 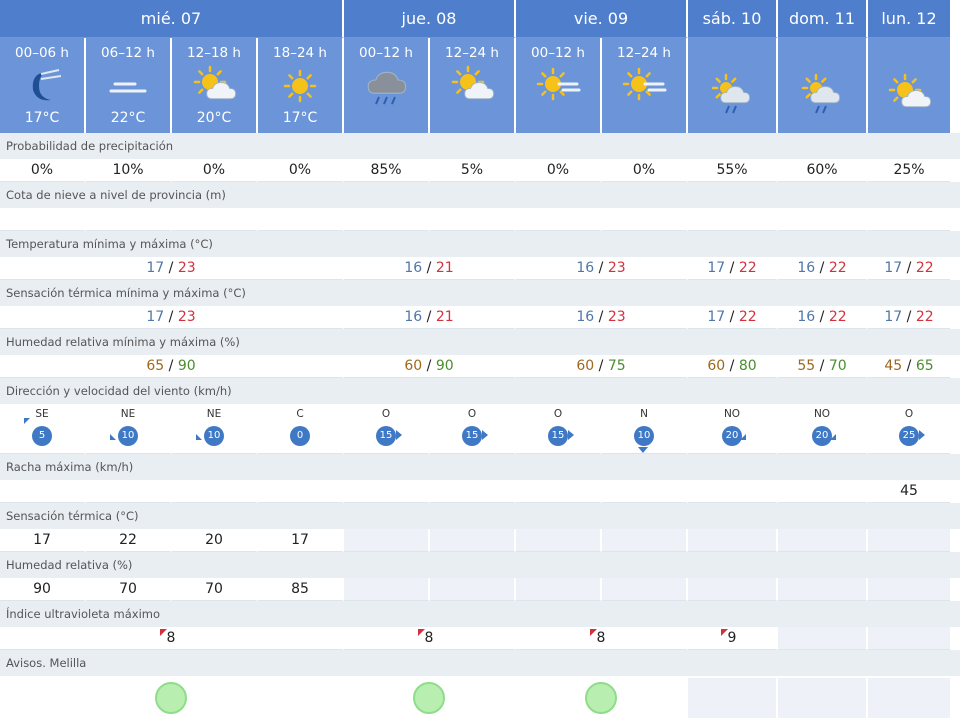 I want to click on feelp-value: 17, so click(x=42, y=540).